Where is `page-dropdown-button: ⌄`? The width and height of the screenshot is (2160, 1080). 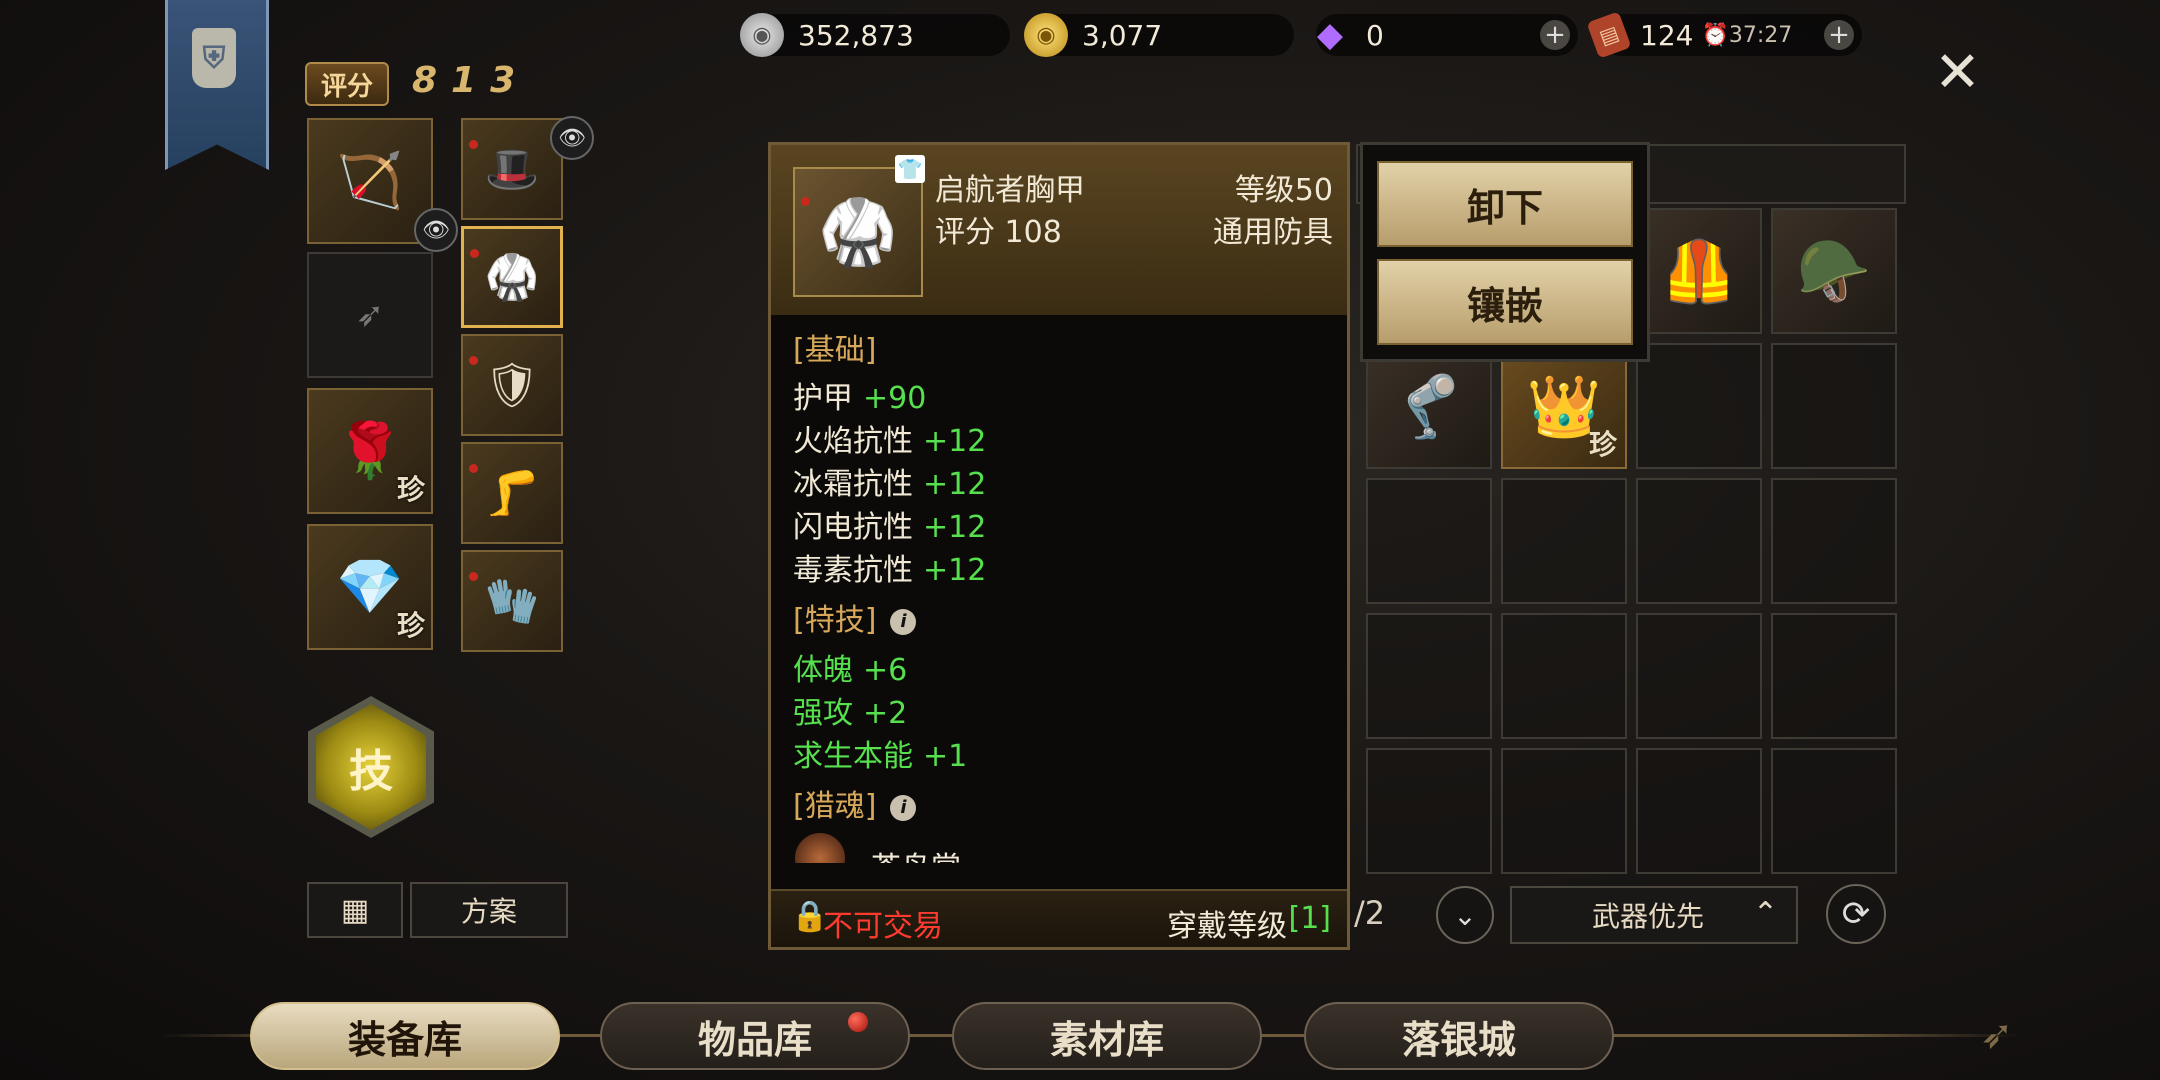
page-dropdown-button: ⌄ is located at coordinates (1465, 915).